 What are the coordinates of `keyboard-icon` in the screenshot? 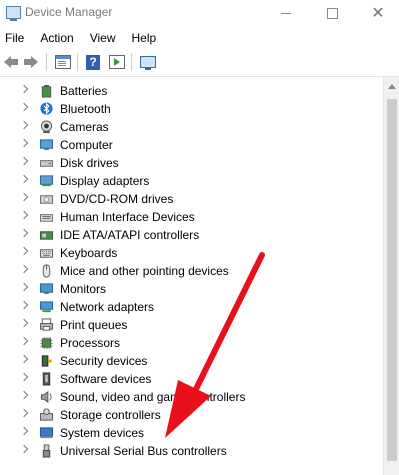 It's located at (46, 253).